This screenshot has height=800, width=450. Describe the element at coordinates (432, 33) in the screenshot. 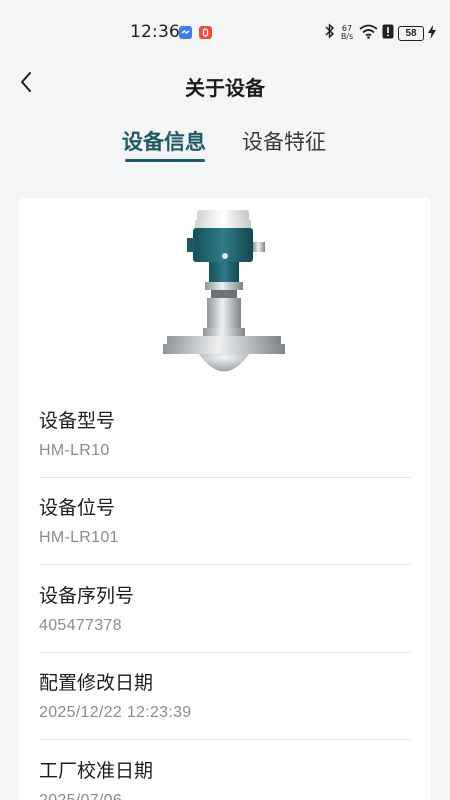

I see `charging-icon` at that location.